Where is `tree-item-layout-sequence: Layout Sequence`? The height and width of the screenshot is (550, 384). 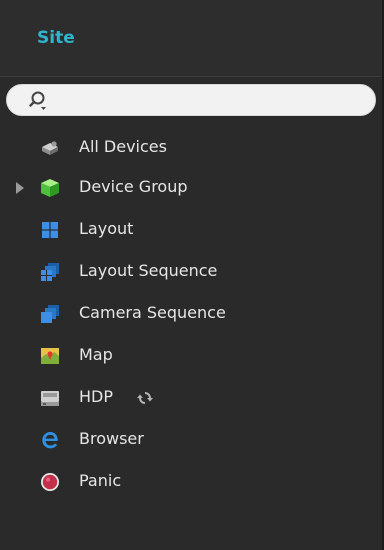 tree-item-layout-sequence: Layout Sequence is located at coordinates (191, 271).